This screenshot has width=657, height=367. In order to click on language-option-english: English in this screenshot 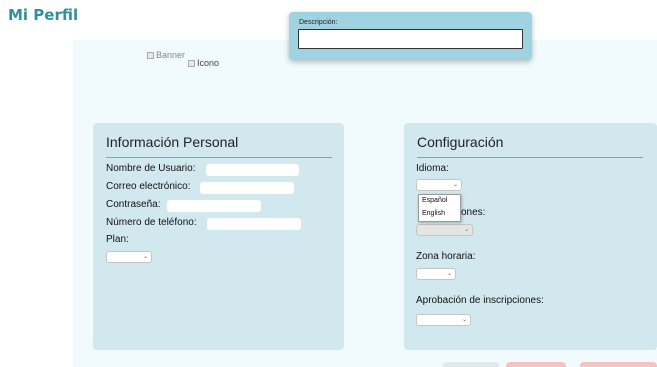, I will do `click(433, 213)`.